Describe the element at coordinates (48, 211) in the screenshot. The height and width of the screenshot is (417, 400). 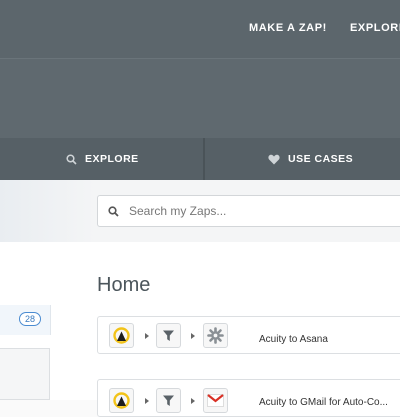
I see `sidebar-header` at that location.